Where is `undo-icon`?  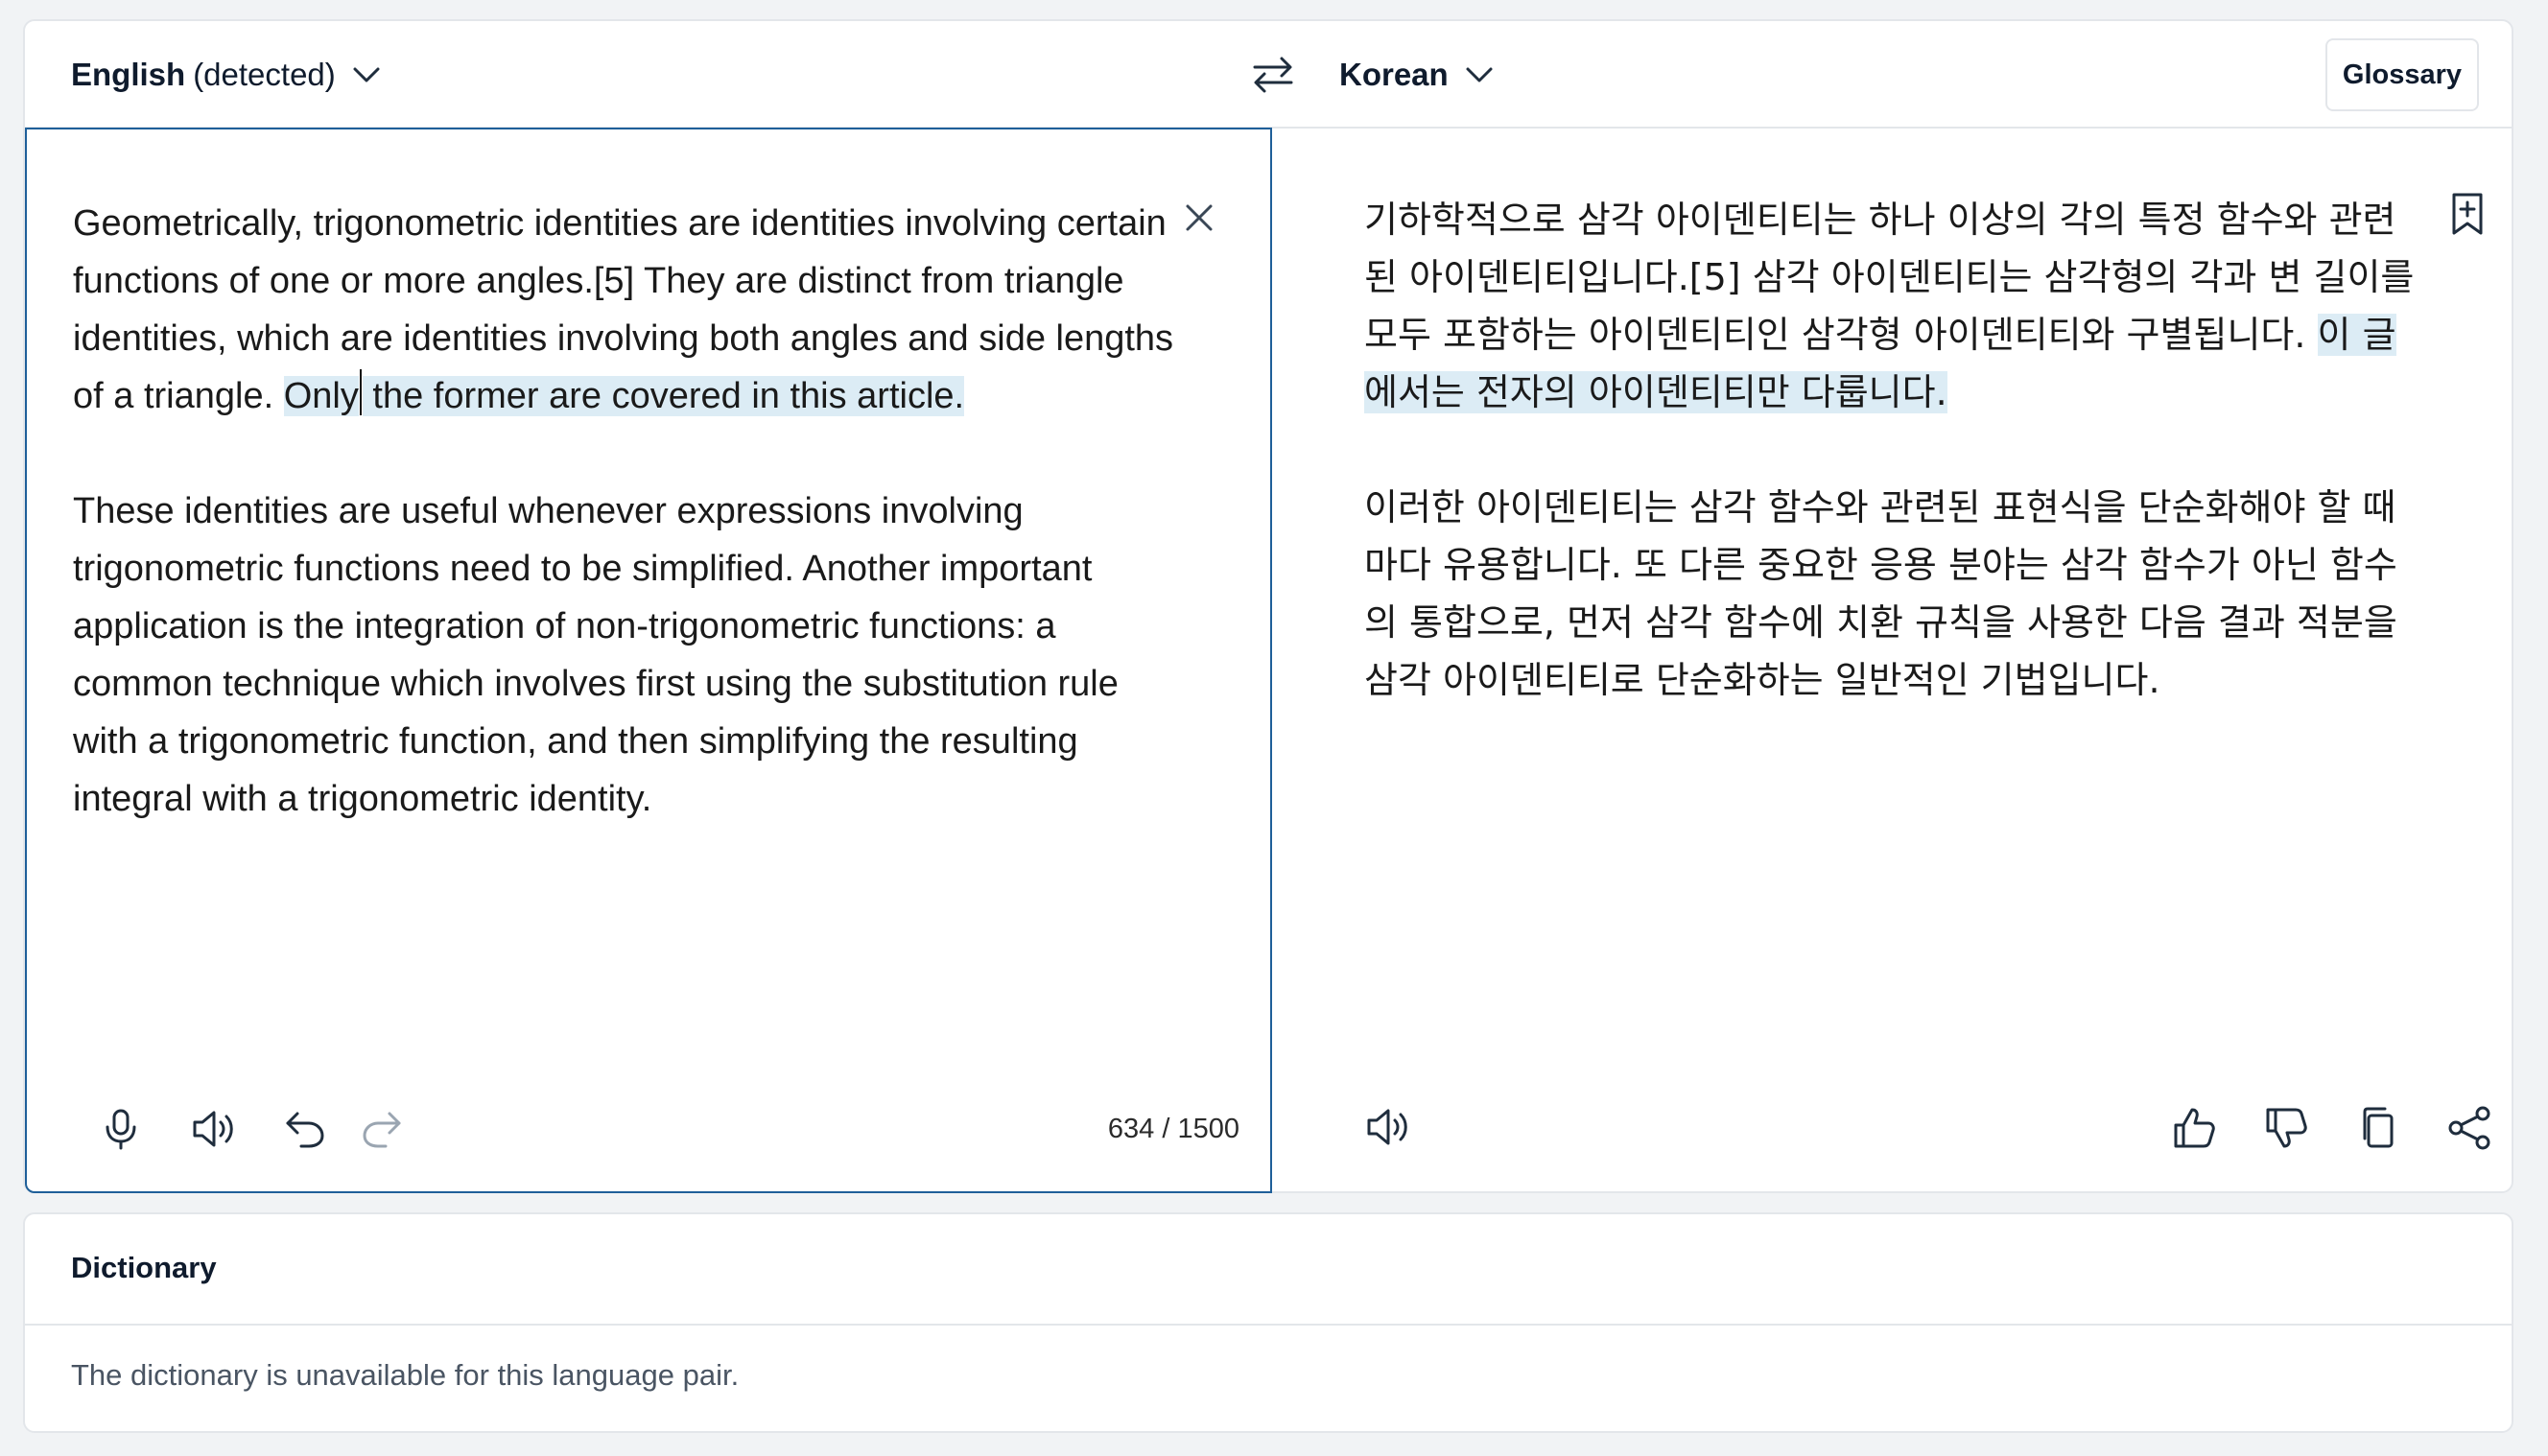 undo-icon is located at coordinates (305, 1129).